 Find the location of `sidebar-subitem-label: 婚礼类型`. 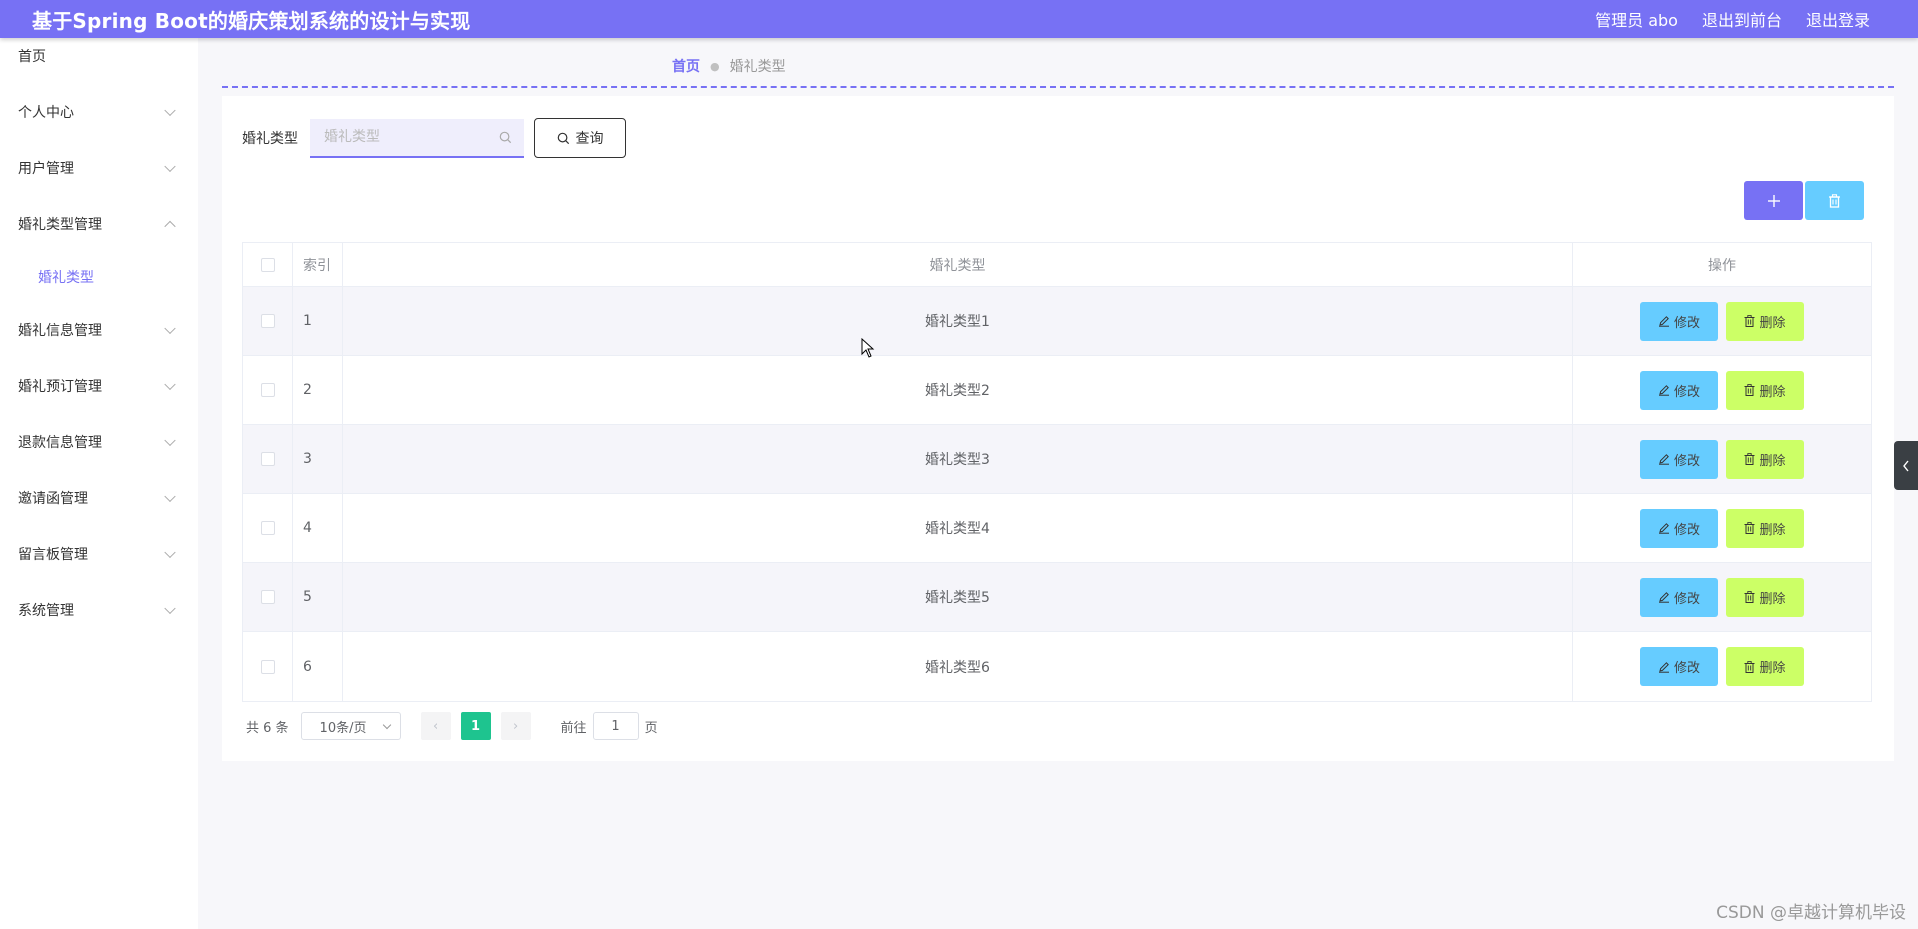

sidebar-subitem-label: 婚礼类型 is located at coordinates (66, 278).